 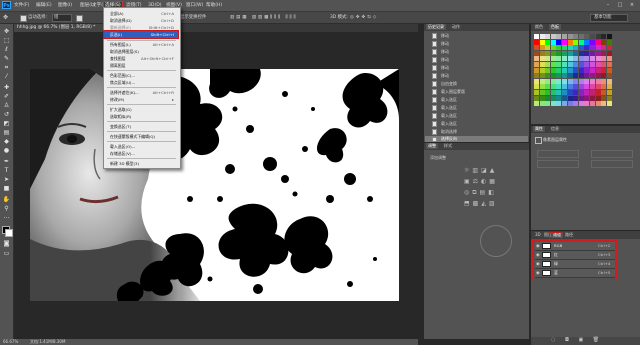 I want to click on zoom-level: 66.67%, so click(x=10, y=342).